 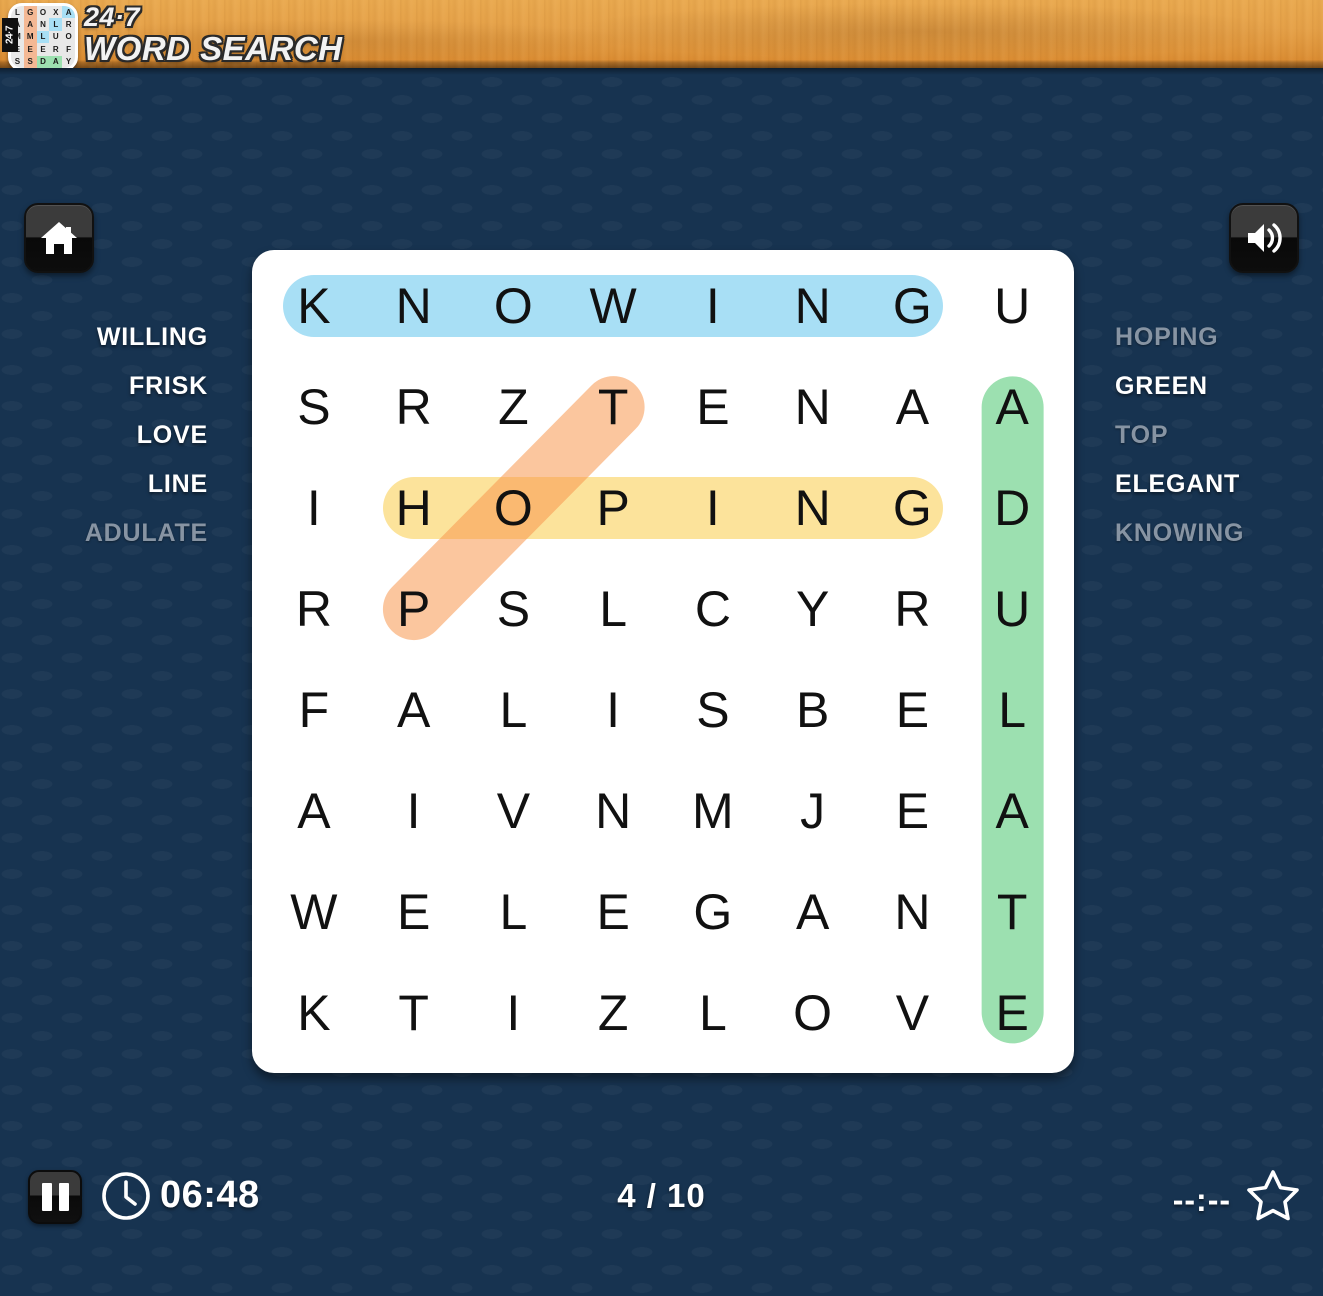 I want to click on grid-cell-r2c4: I, so click(x=713, y=508).